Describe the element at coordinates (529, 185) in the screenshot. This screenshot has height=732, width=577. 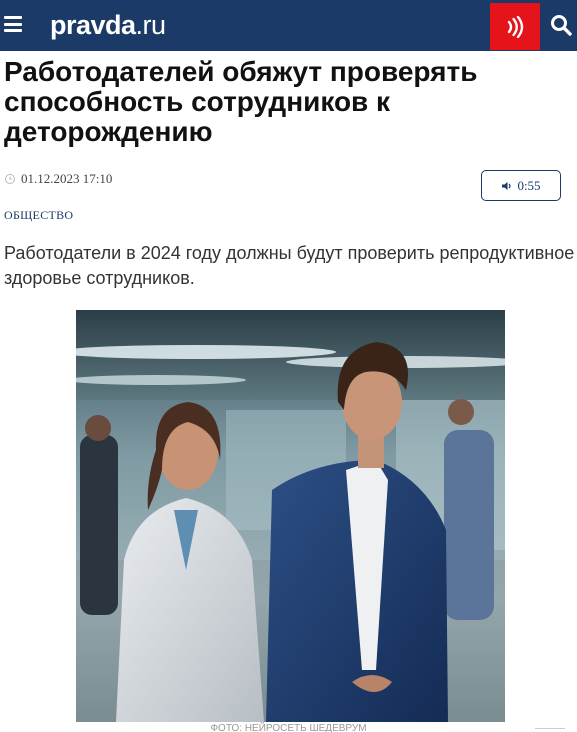
I see `audio-duration: 0:55` at that location.